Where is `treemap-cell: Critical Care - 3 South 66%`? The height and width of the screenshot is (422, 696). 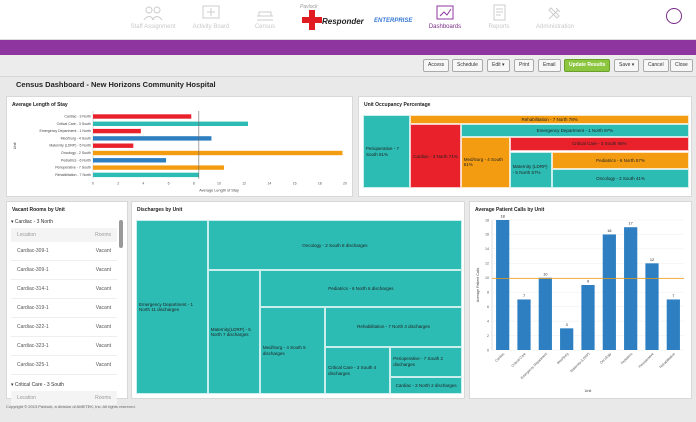 treemap-cell: Critical Care - 3 South 66% is located at coordinates (599, 144).